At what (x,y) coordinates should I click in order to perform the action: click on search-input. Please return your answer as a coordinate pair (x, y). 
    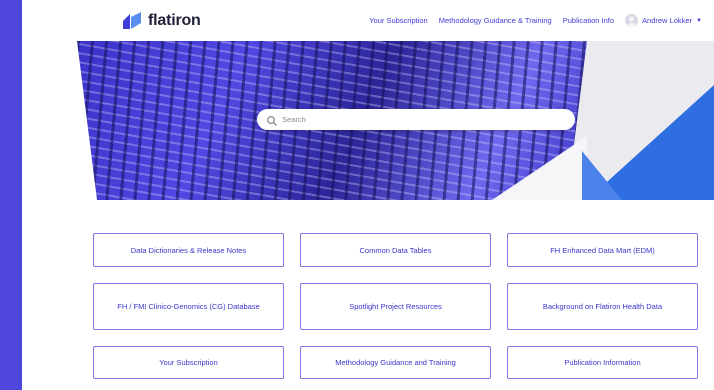
    Looking at the image, I should click on (422, 119).